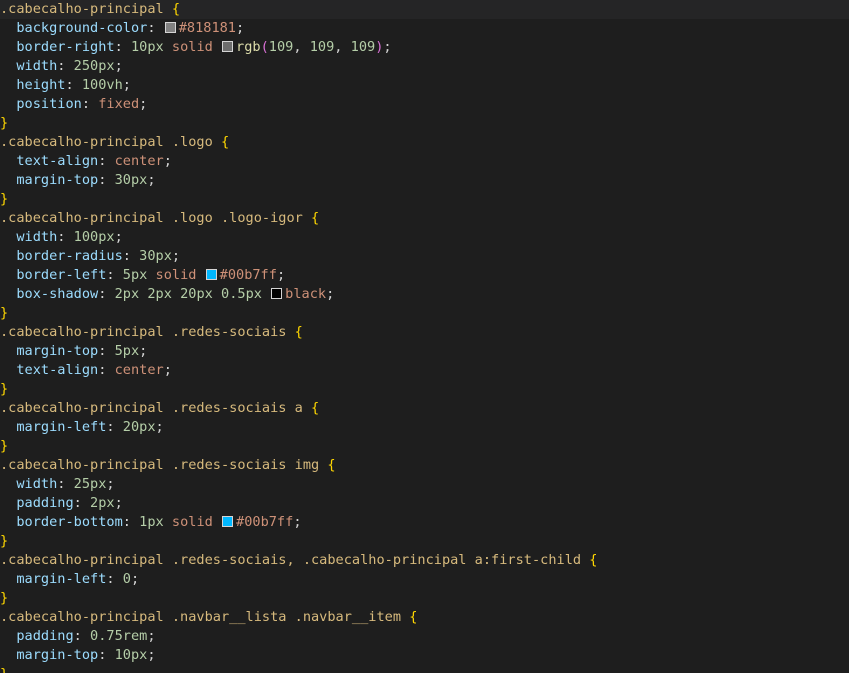 Image resolution: width=849 pixels, height=673 pixels. I want to click on code-line: .cabecalho-principal .redes-sociais {, so click(424, 332).